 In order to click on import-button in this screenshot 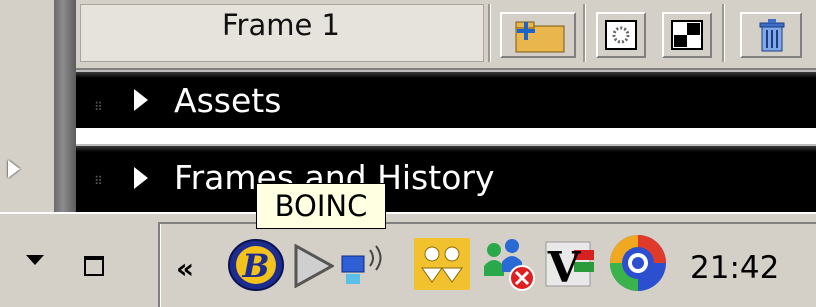, I will do `click(538, 35)`.